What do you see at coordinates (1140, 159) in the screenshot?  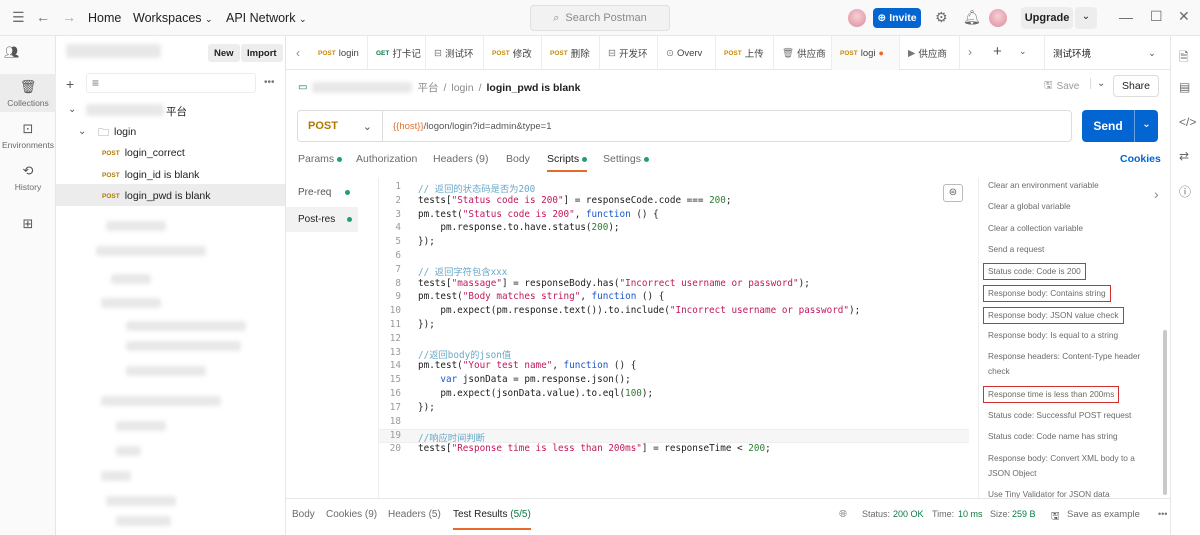 I see `cookies-link: Cookies` at bounding box center [1140, 159].